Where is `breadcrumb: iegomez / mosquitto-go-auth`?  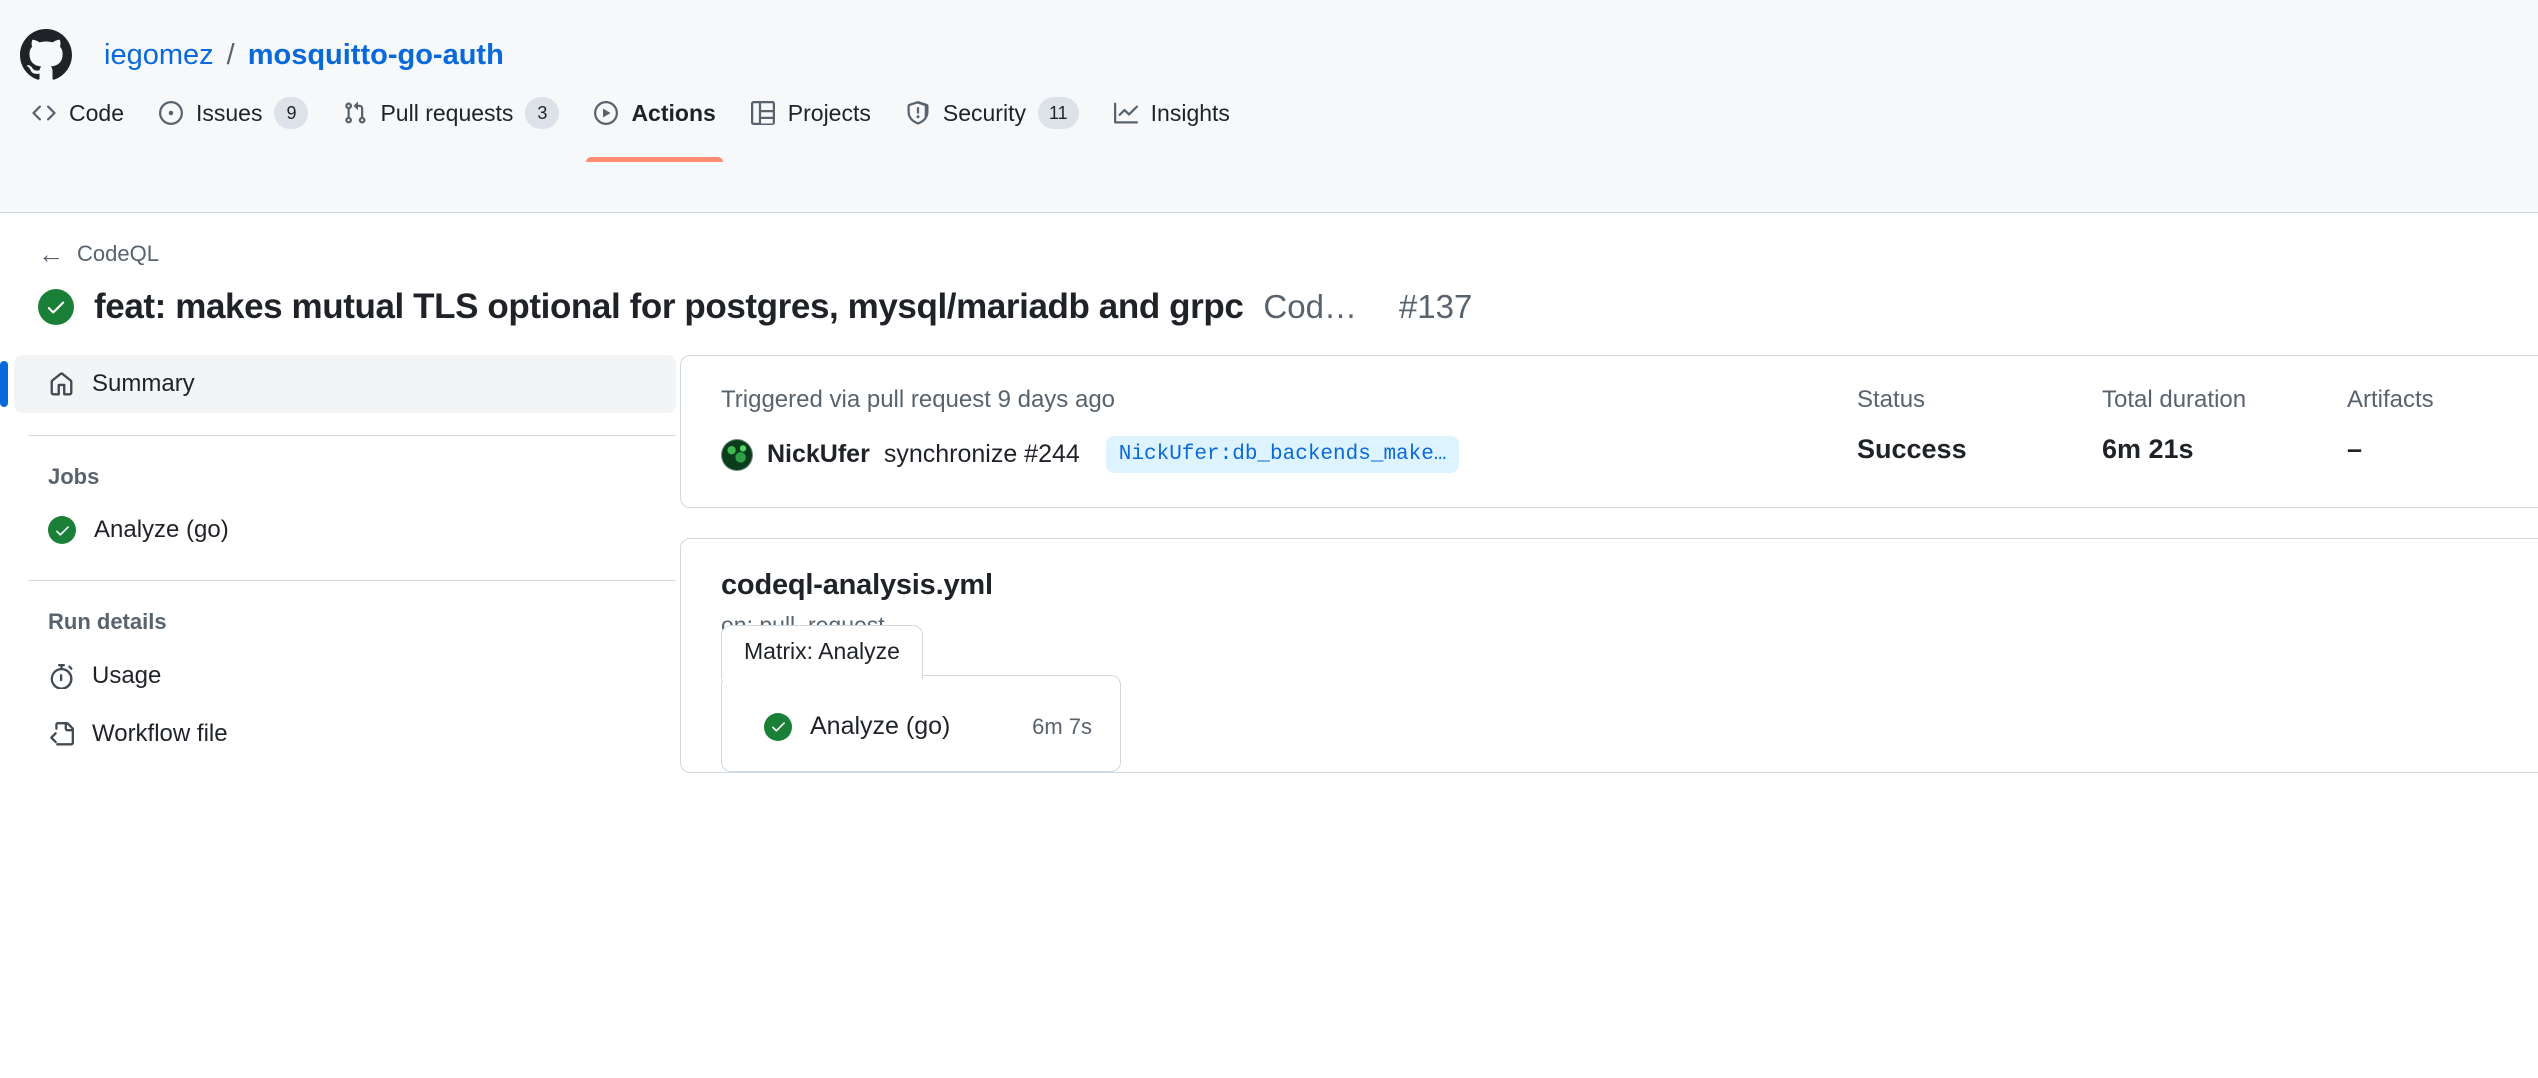 breadcrumb: iegomez / mosquitto-go-auth is located at coordinates (304, 54).